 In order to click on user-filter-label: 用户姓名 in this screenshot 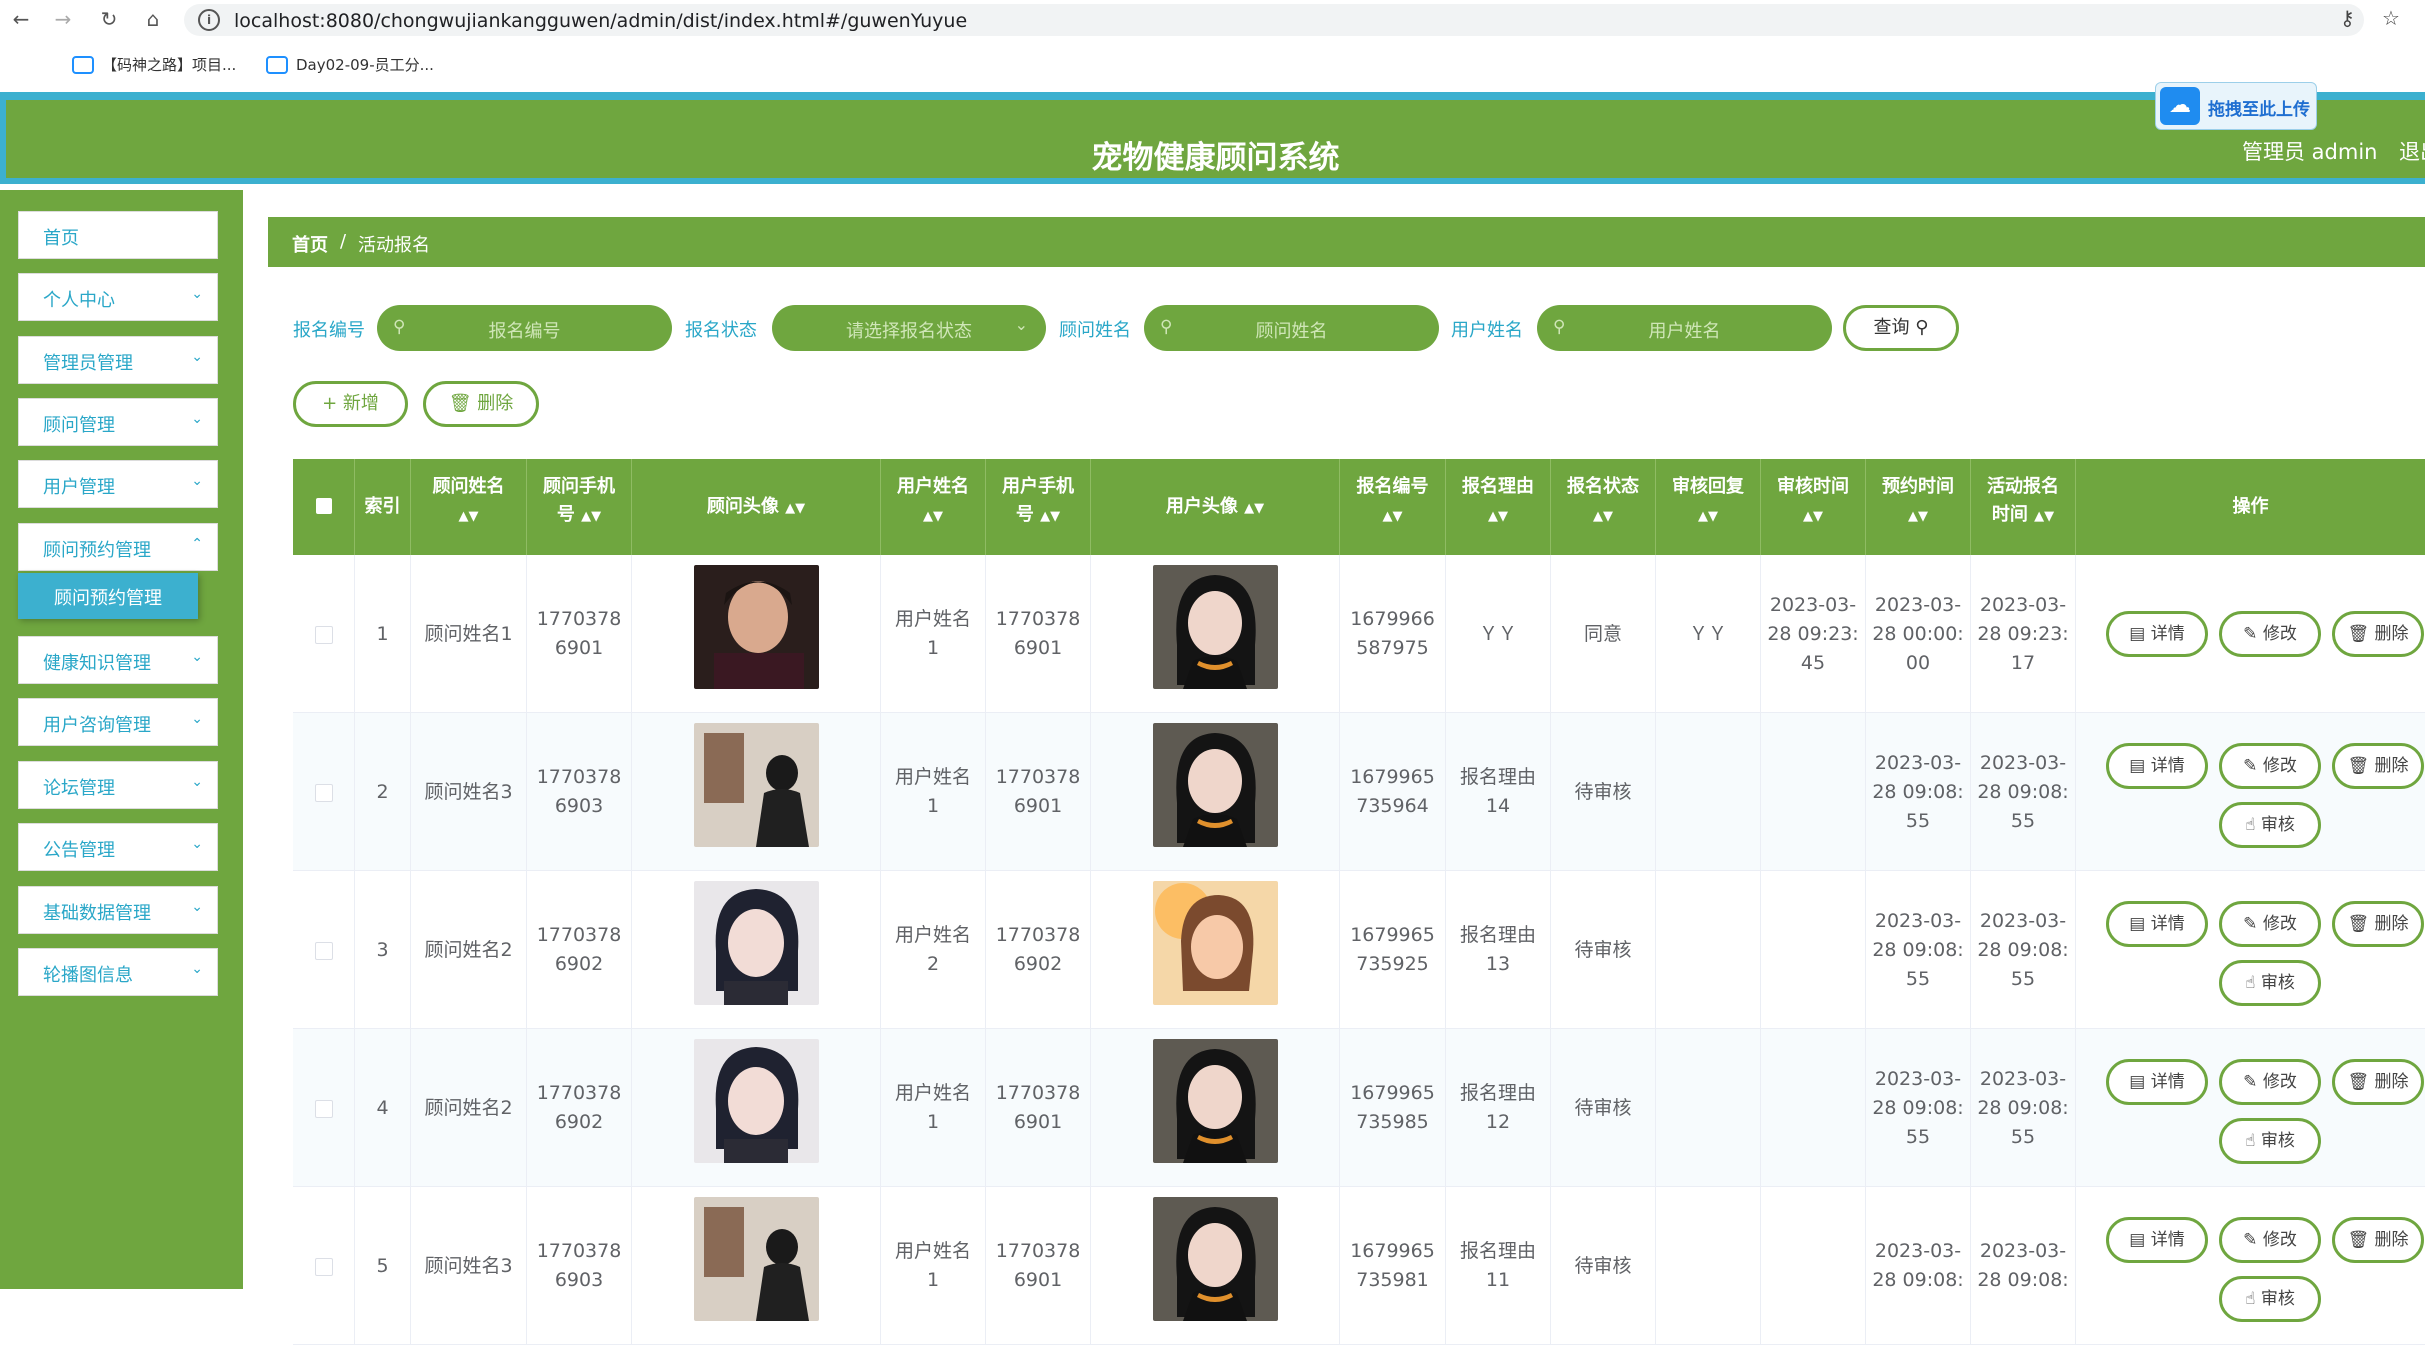, I will do `click(1487, 330)`.